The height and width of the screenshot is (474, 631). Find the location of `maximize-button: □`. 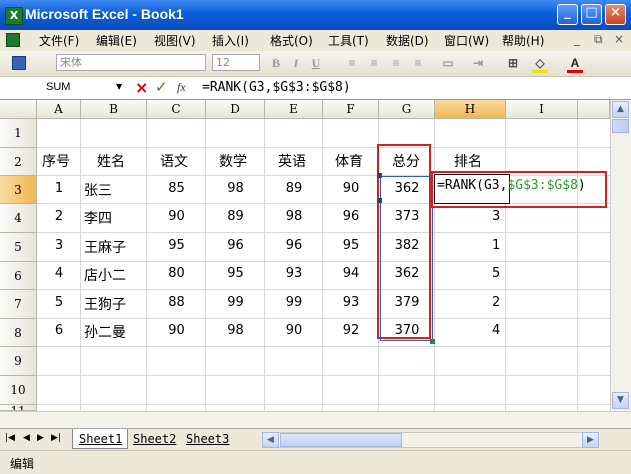

maximize-button: □ is located at coordinates (591, 14).